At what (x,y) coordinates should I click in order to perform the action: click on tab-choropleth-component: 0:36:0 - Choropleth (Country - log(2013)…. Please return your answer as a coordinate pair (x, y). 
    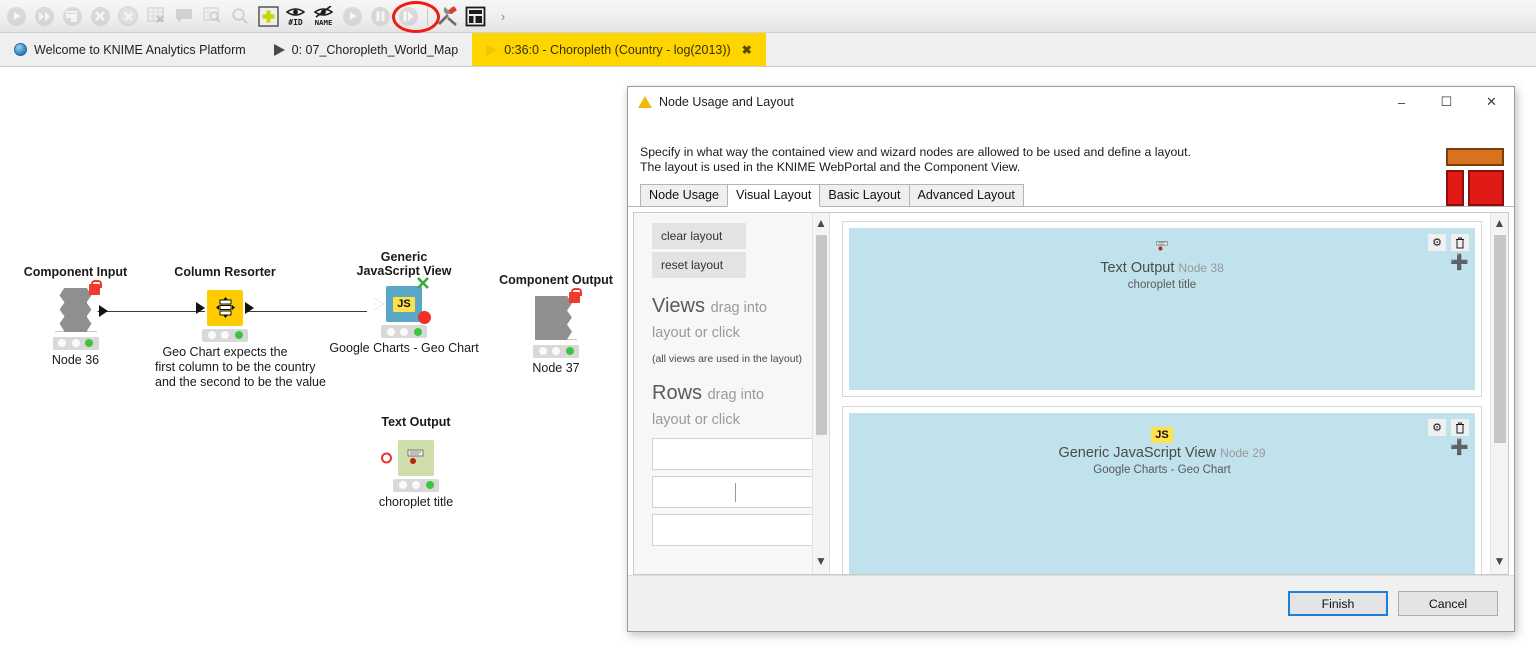
    Looking at the image, I should click on (619, 49).